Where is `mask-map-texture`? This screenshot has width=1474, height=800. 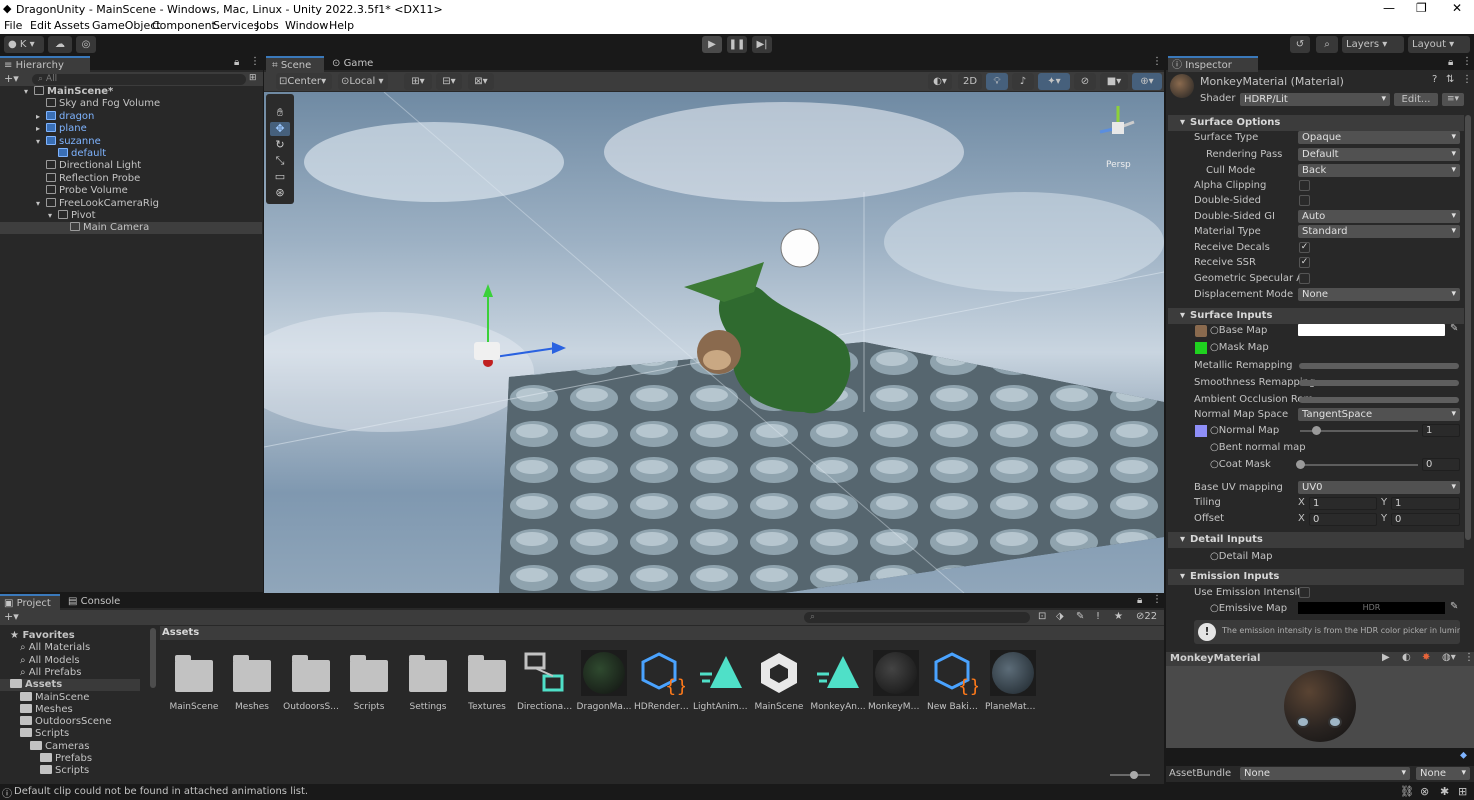
mask-map-texture is located at coordinates (1201, 348).